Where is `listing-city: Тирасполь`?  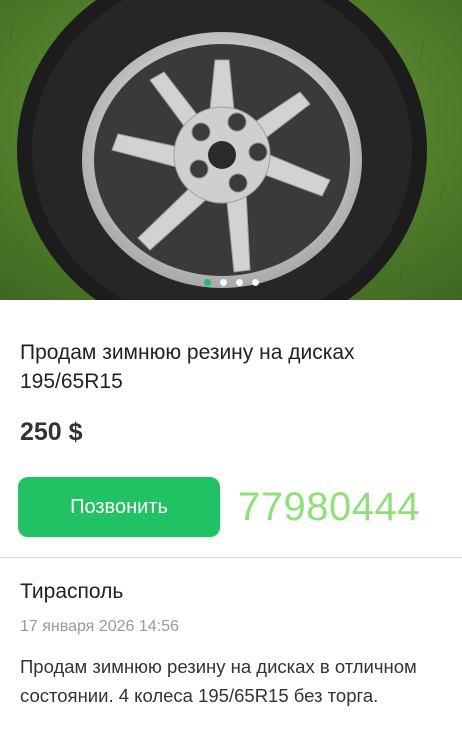
listing-city: Тирасполь is located at coordinates (72, 591).